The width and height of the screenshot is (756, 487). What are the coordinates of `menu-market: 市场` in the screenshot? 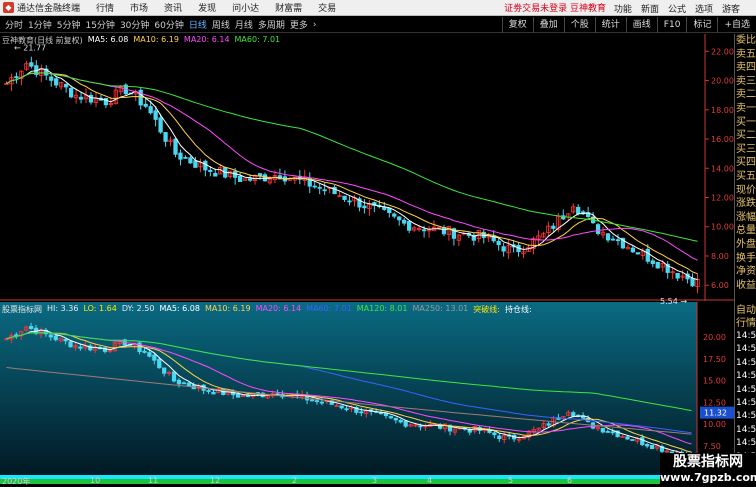 It's located at (139, 7).